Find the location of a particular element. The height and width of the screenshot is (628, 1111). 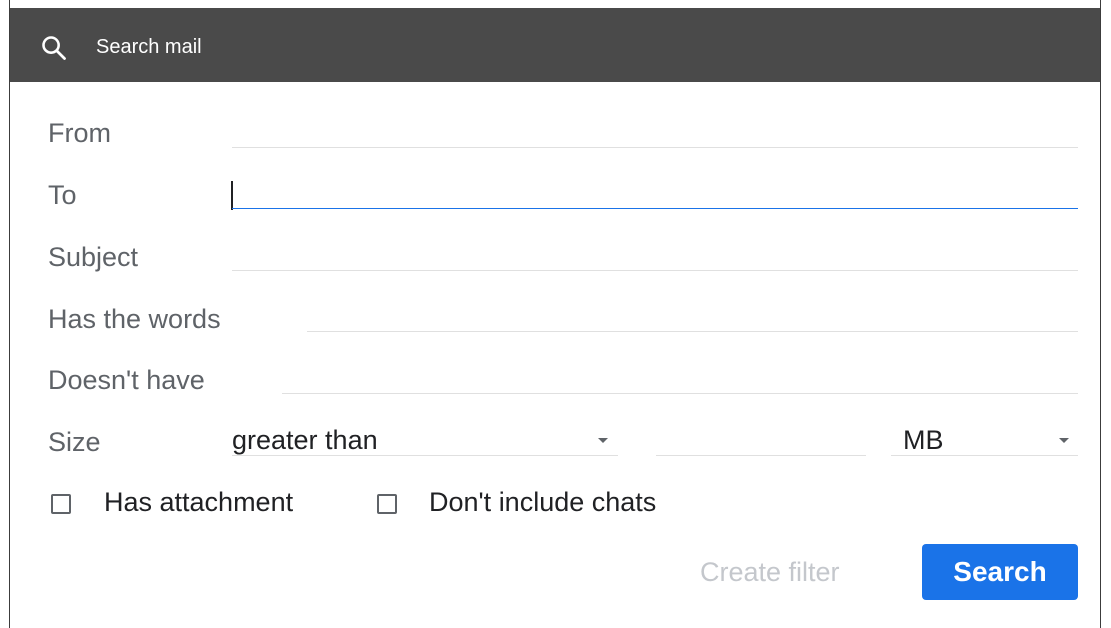

dont-include-chats-label: Don't include chats is located at coordinates (542, 502).